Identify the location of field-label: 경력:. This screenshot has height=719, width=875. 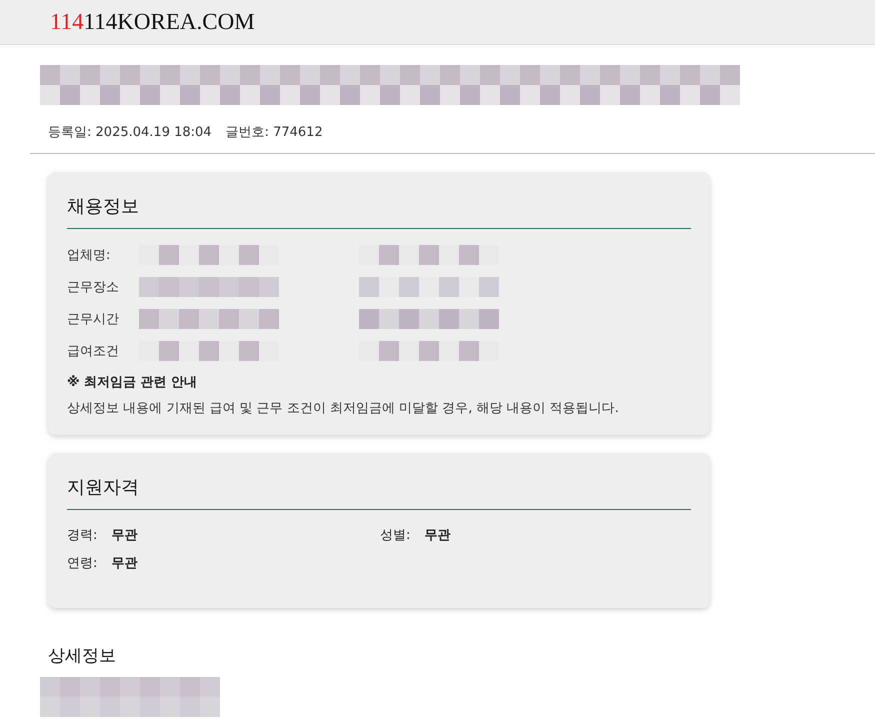
(82, 535).